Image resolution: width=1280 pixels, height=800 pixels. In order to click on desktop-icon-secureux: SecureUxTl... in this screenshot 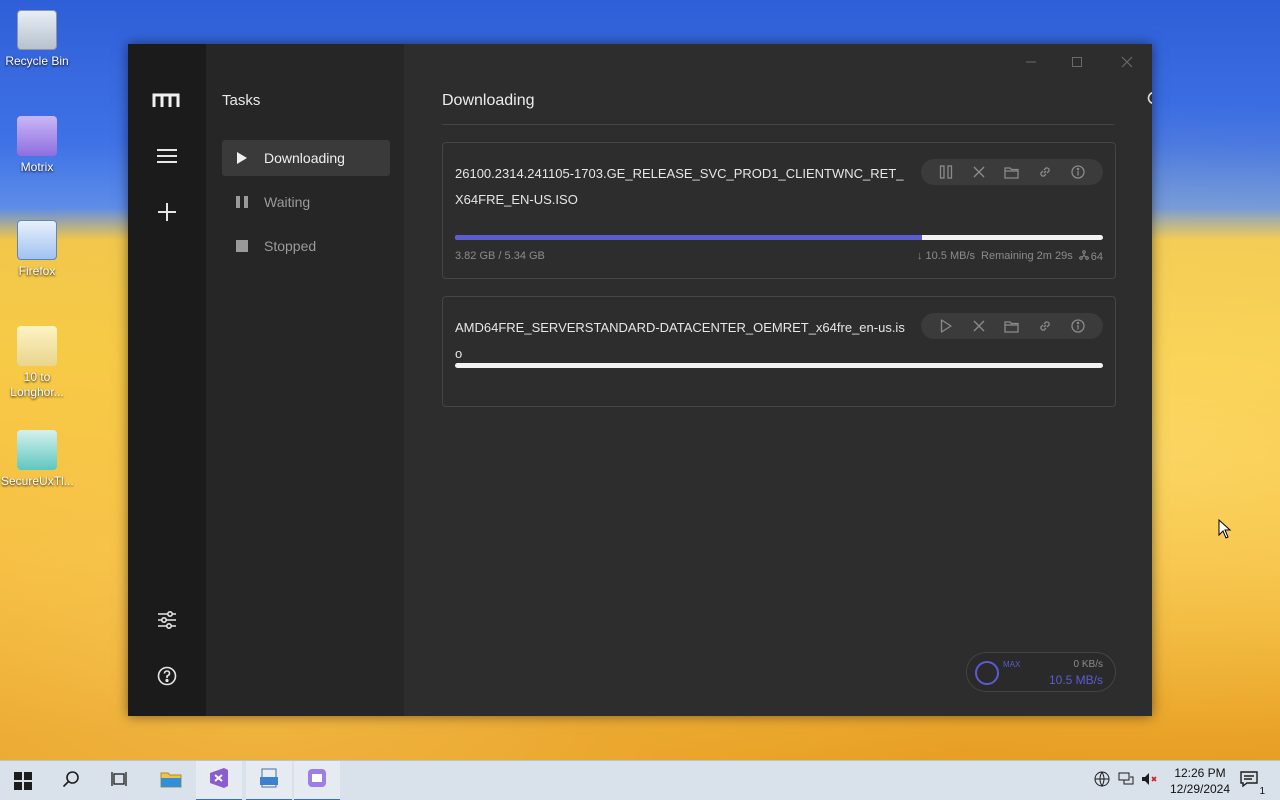, I will do `click(37, 459)`.